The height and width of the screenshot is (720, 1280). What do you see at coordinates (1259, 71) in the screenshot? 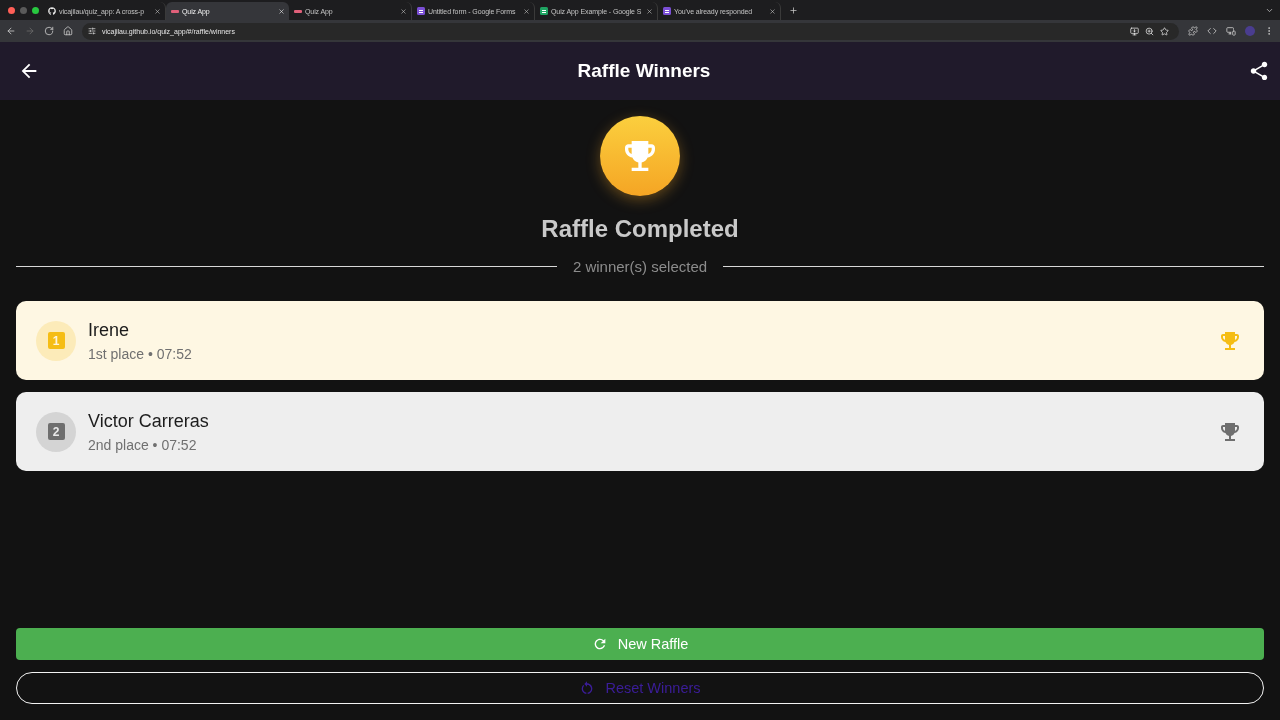
I see `share-button` at bounding box center [1259, 71].